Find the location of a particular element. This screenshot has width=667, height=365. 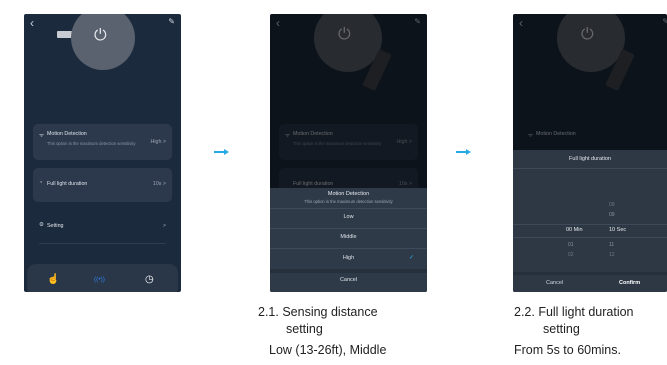

sheet-title: Full light duration is located at coordinates (590, 159).